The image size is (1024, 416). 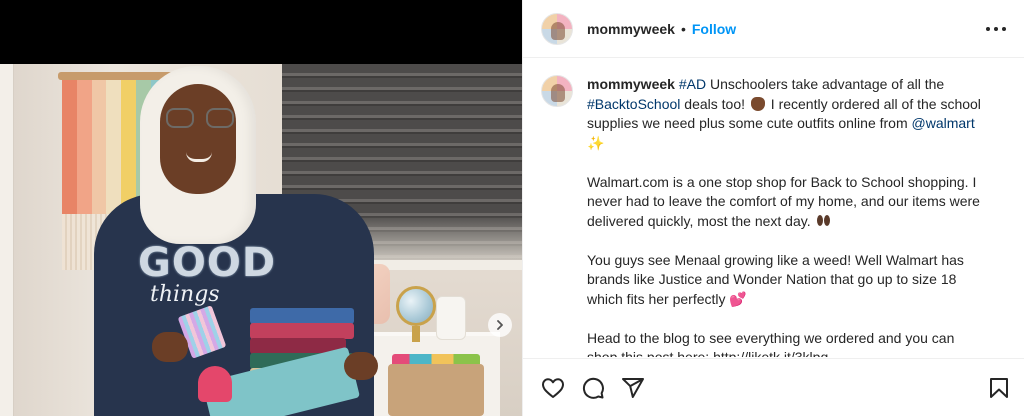 What do you see at coordinates (773, 29) in the screenshot?
I see `post-header: mommyweek • Follow` at bounding box center [773, 29].